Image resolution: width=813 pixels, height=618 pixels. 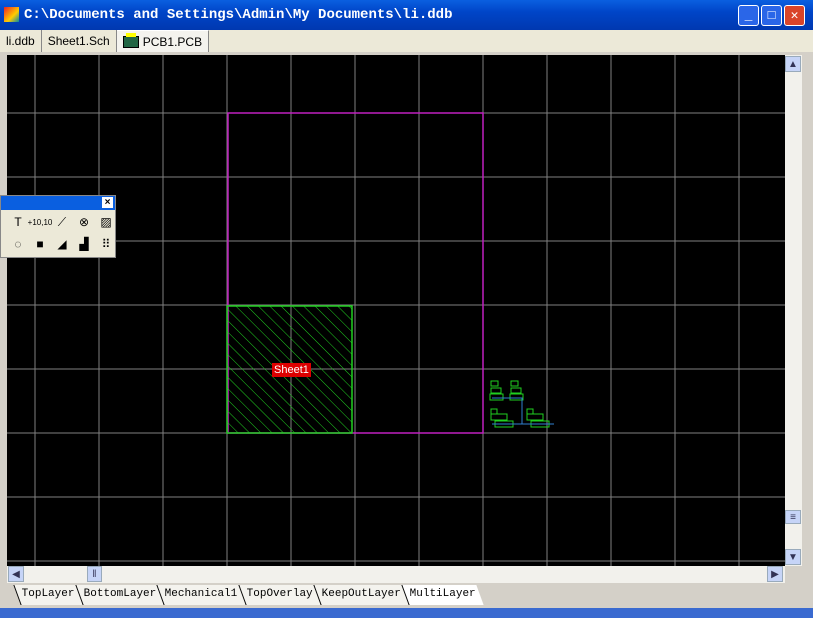 I want to click on tab-label: li.ddb, so click(x=20, y=41).